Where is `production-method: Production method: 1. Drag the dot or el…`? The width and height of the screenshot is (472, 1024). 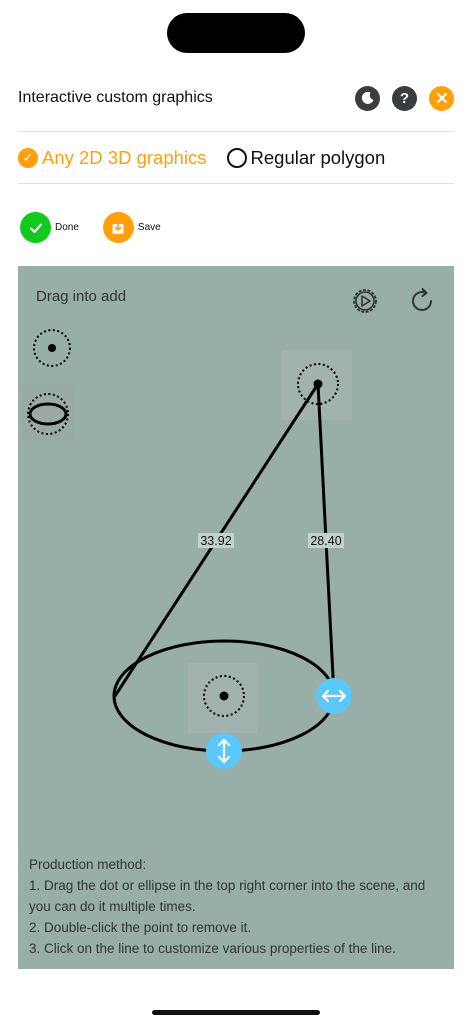
production-method: Production method: 1. Drag the dot or el… is located at coordinates (238, 906).